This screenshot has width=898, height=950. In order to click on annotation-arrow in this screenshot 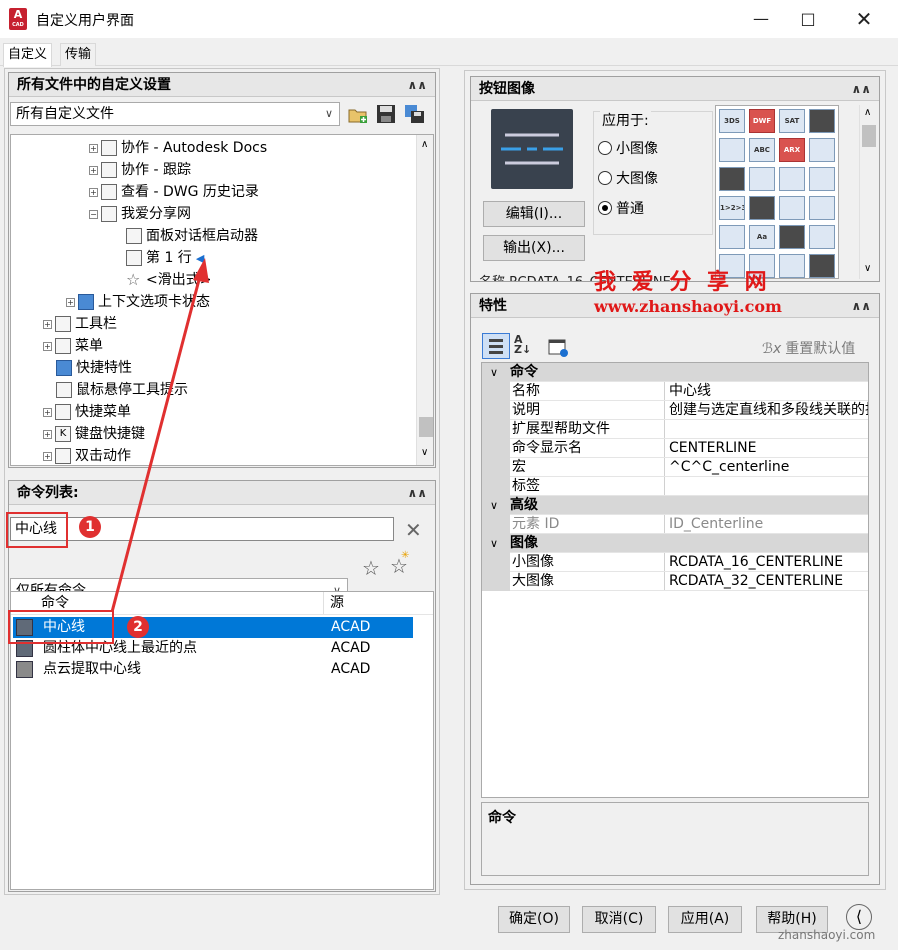, I will do `click(159, 435)`.